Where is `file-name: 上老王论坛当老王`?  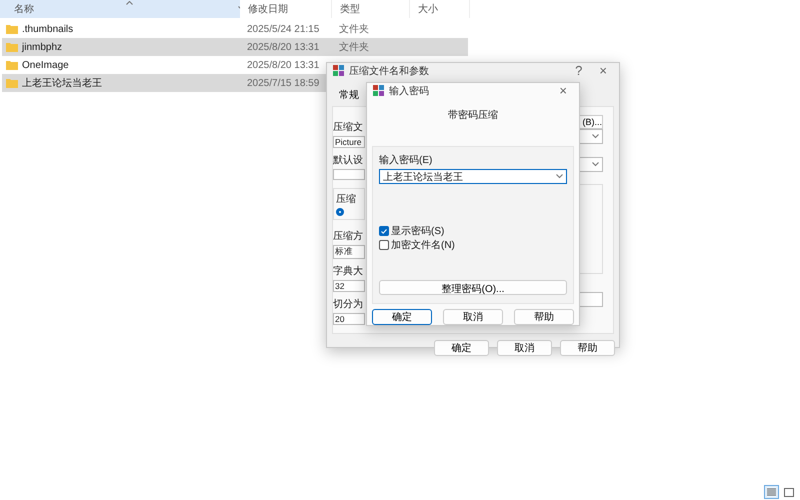 file-name: 上老王论坛当老王 is located at coordinates (62, 83).